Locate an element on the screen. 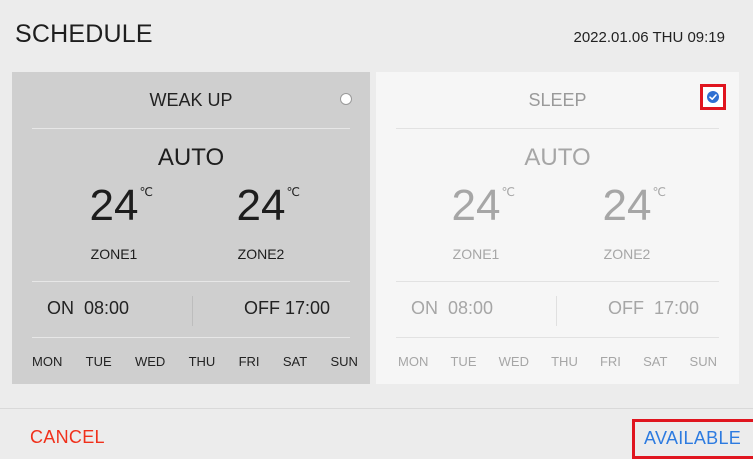 Image resolution: width=753 pixels, height=459 pixels. card-header: SLEEP is located at coordinates (557, 100).